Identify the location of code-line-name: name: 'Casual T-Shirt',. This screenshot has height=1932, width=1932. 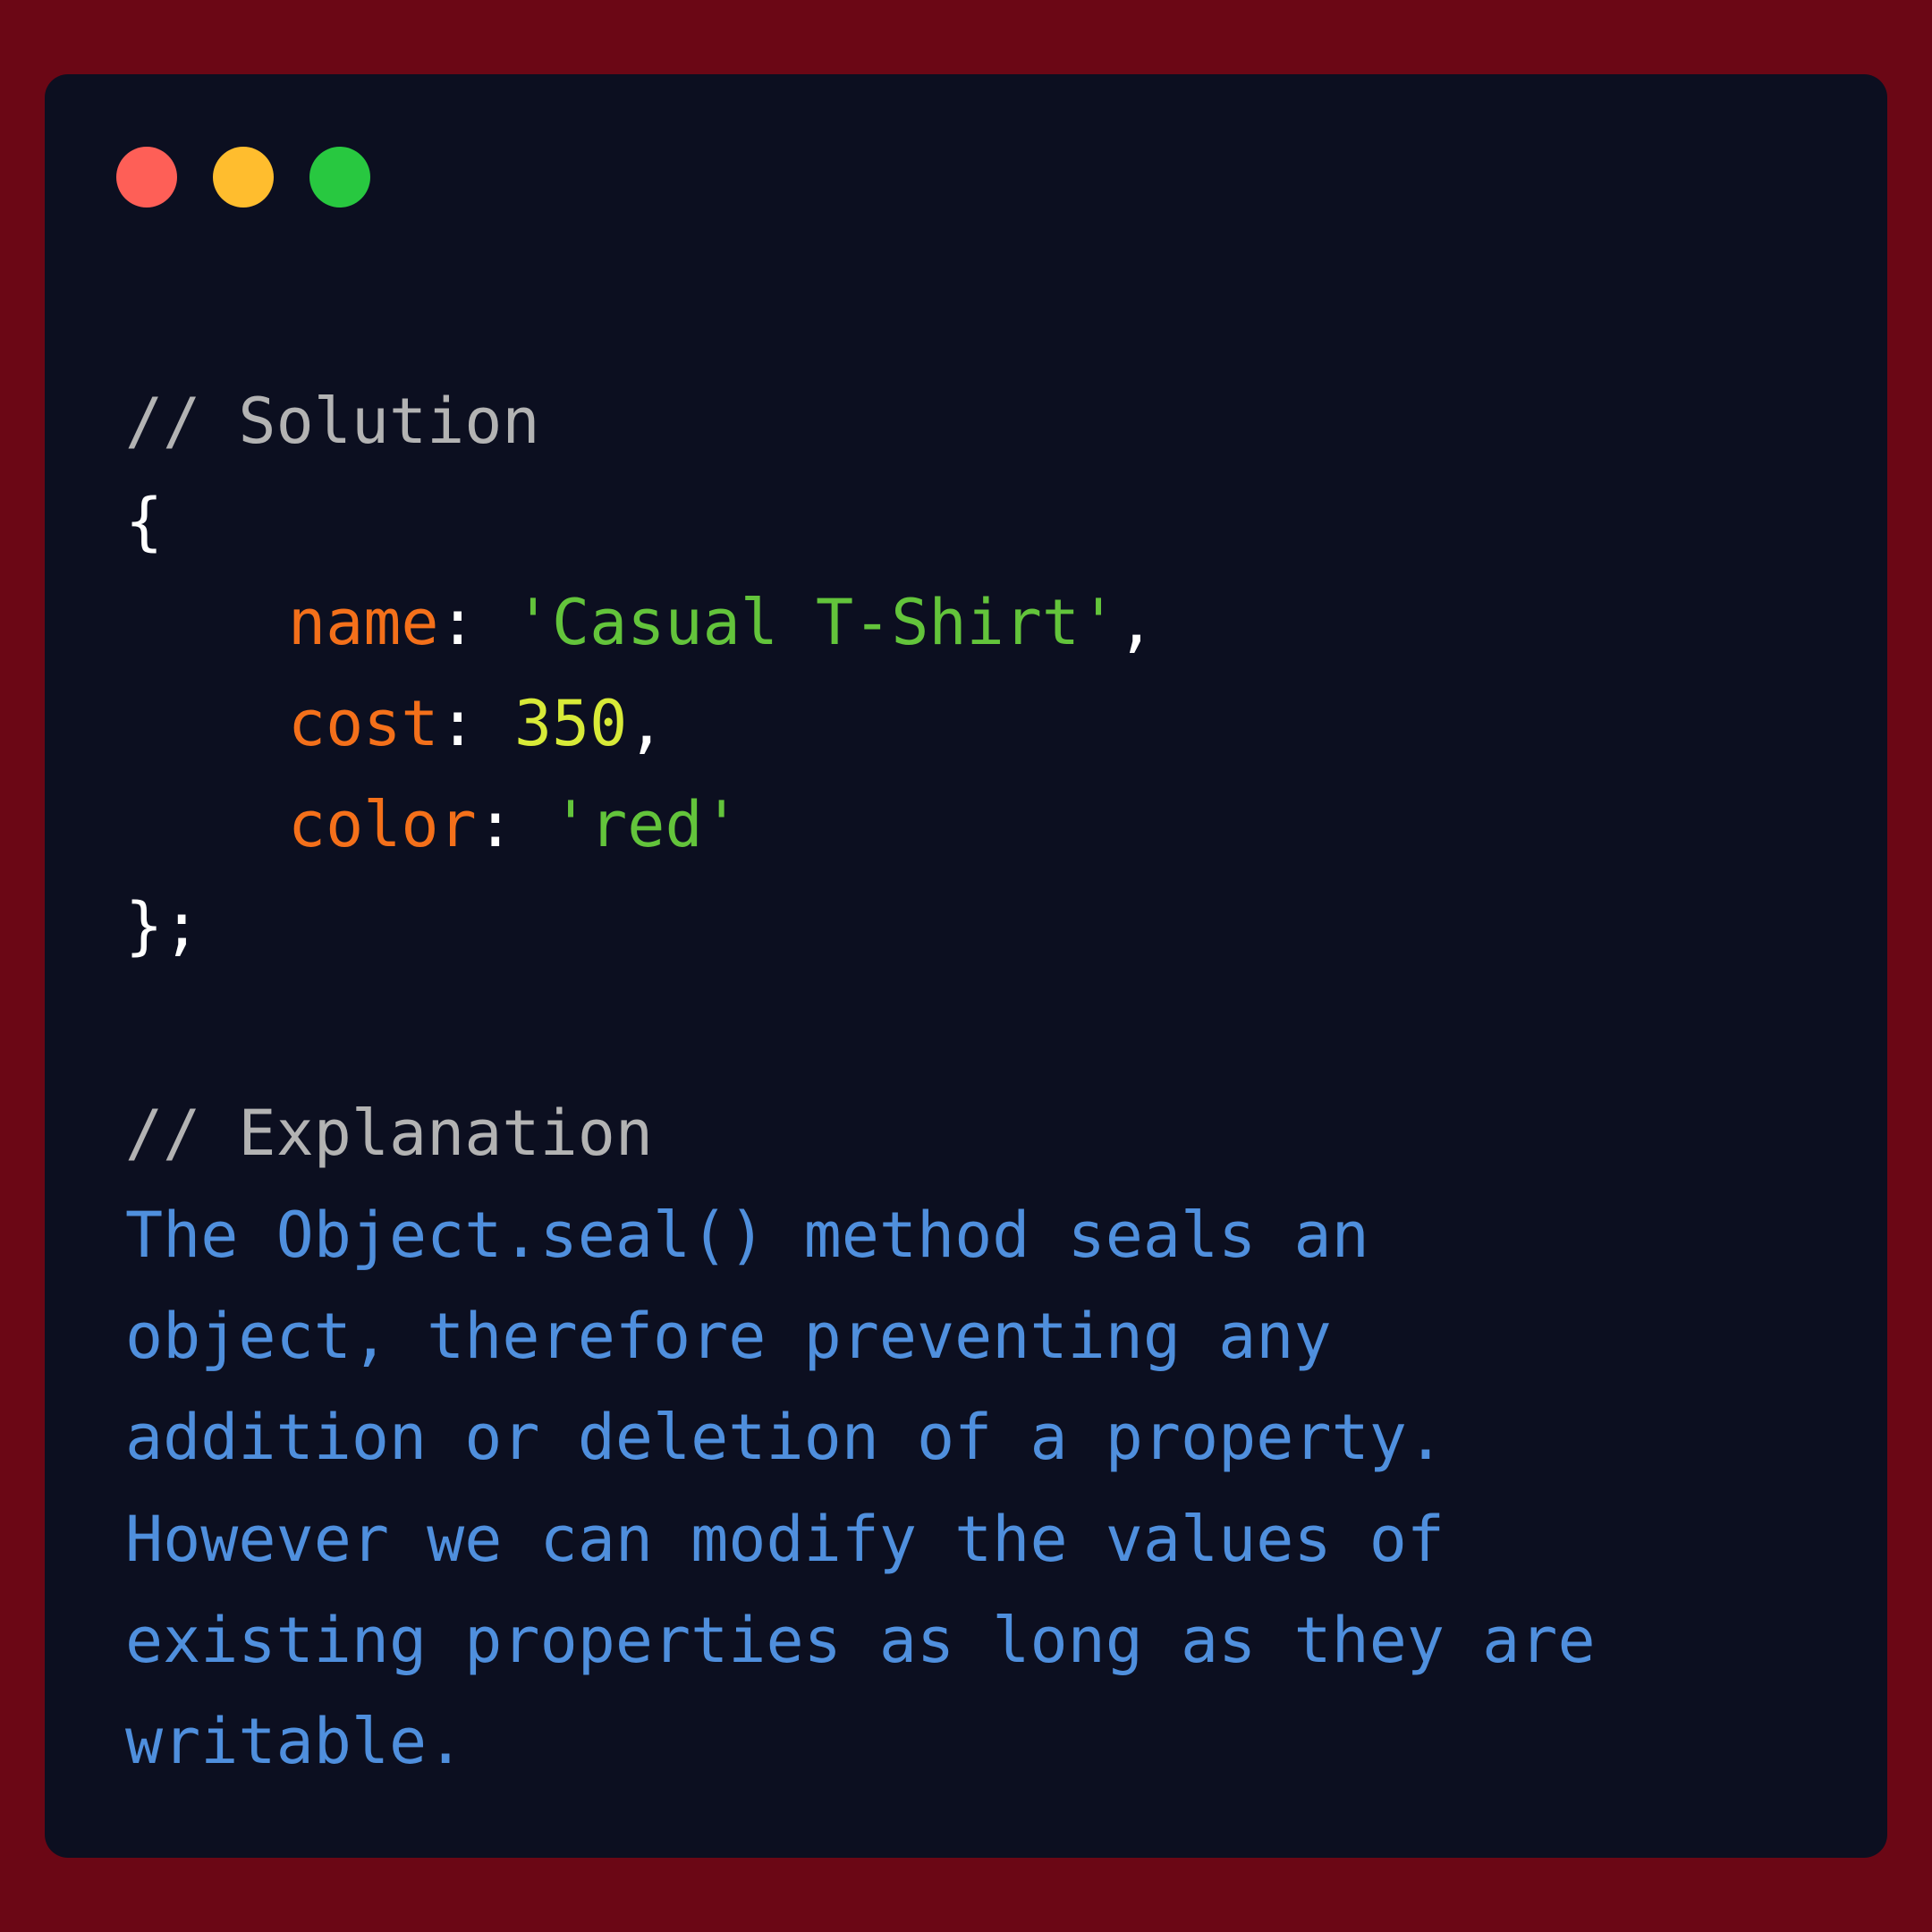
(640, 622).